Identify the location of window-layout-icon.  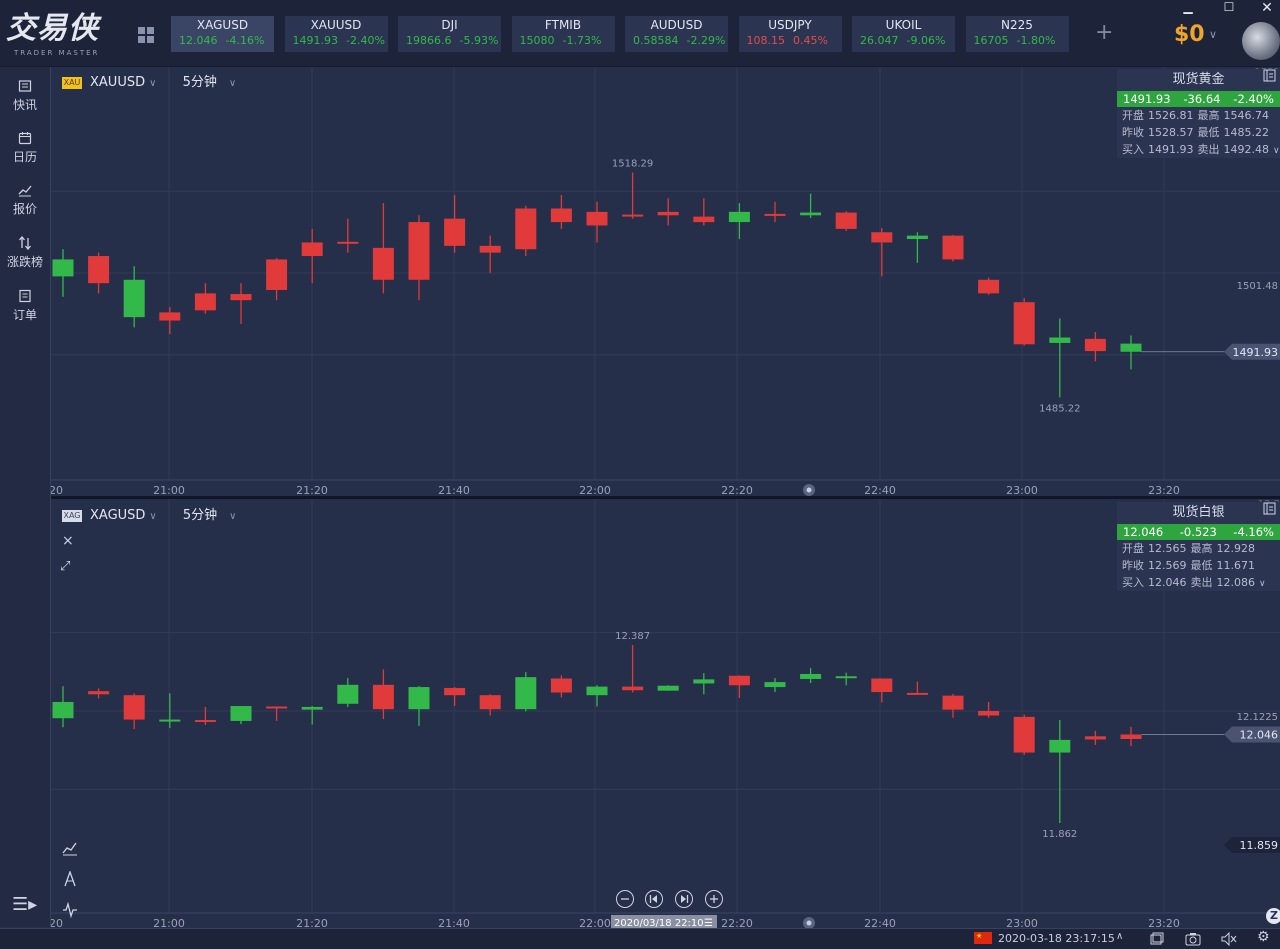
(1157, 939).